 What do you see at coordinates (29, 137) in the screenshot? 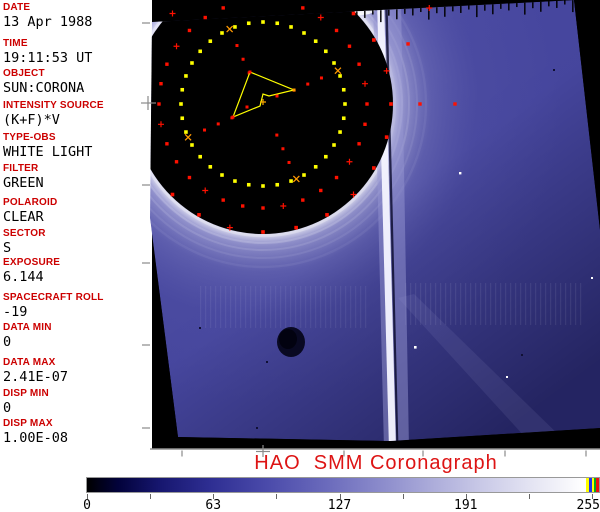
I see `field-label: TYPE-OBS` at bounding box center [29, 137].